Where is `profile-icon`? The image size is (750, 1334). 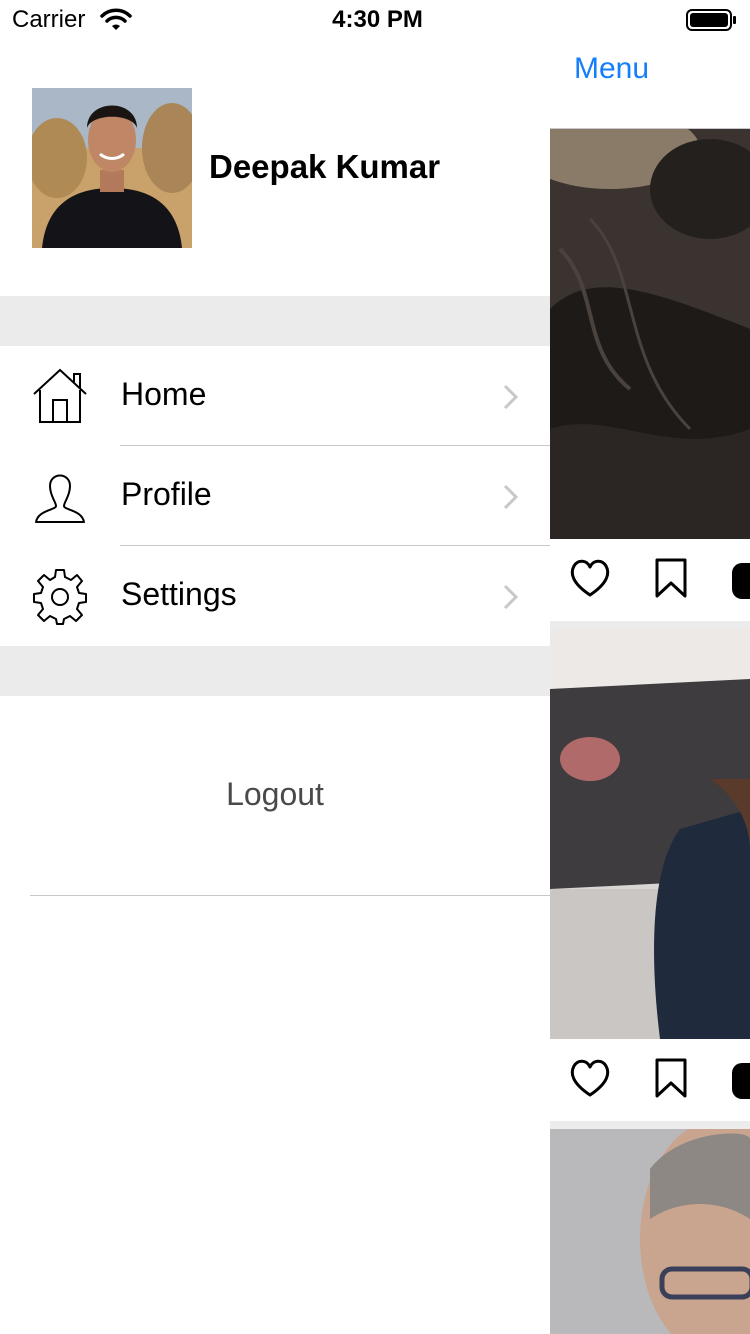
profile-icon is located at coordinates (60, 496).